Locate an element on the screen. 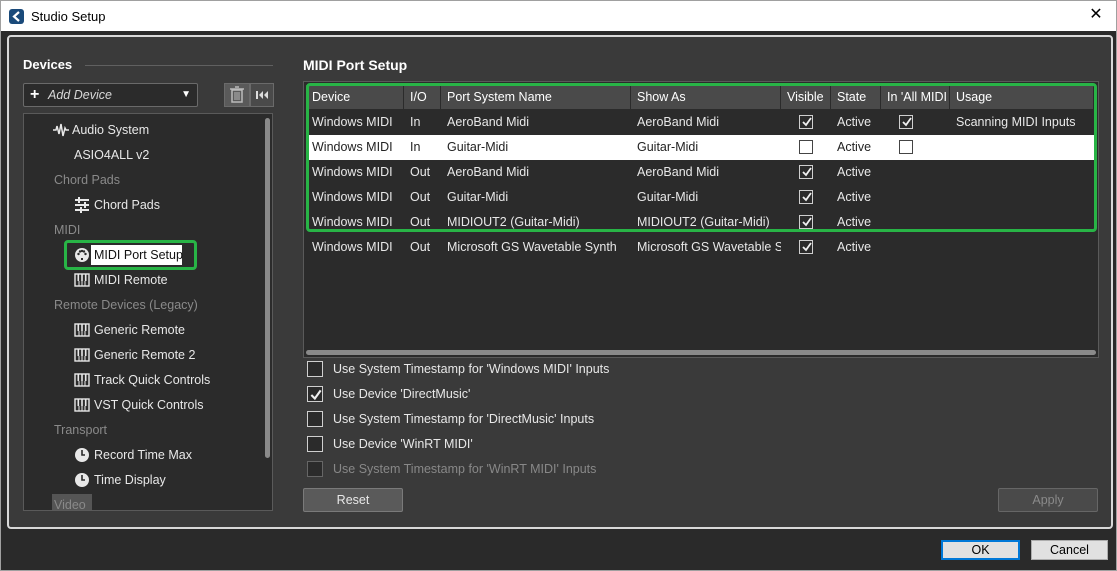 The width and height of the screenshot is (1117, 571). option-label: Use Device 'WinRT MIDI' is located at coordinates (403, 444).